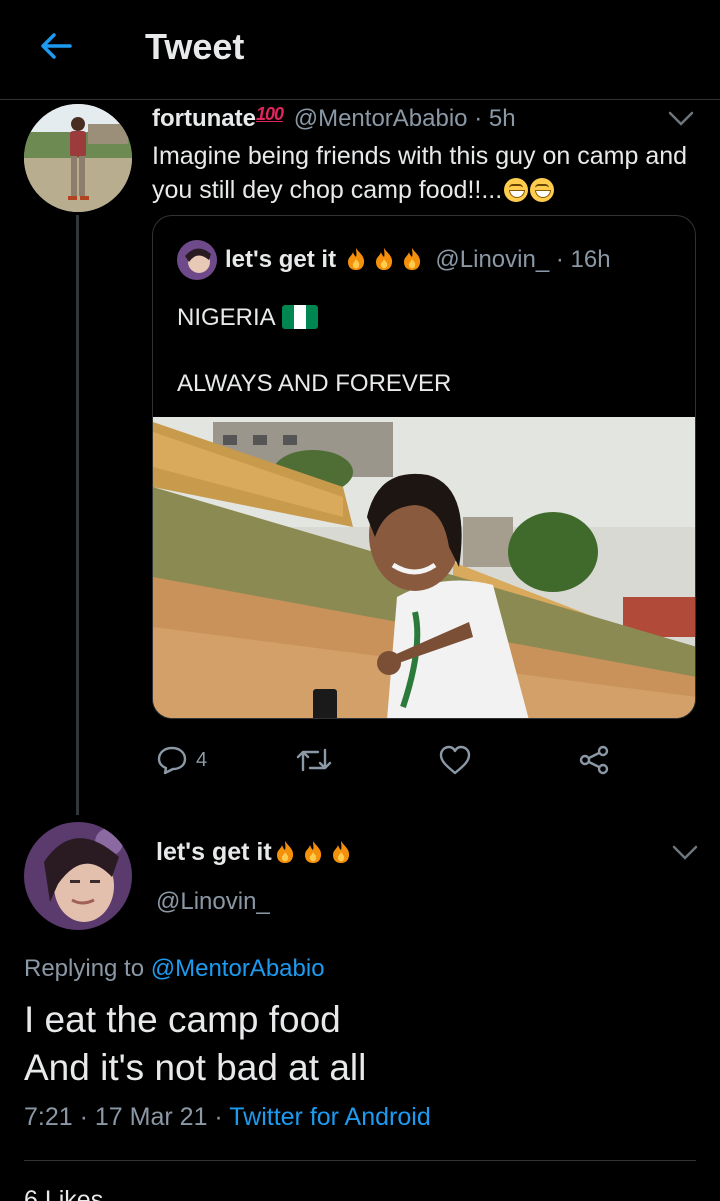 This screenshot has width=720, height=1201. I want to click on reply-icon, so click(172, 760).